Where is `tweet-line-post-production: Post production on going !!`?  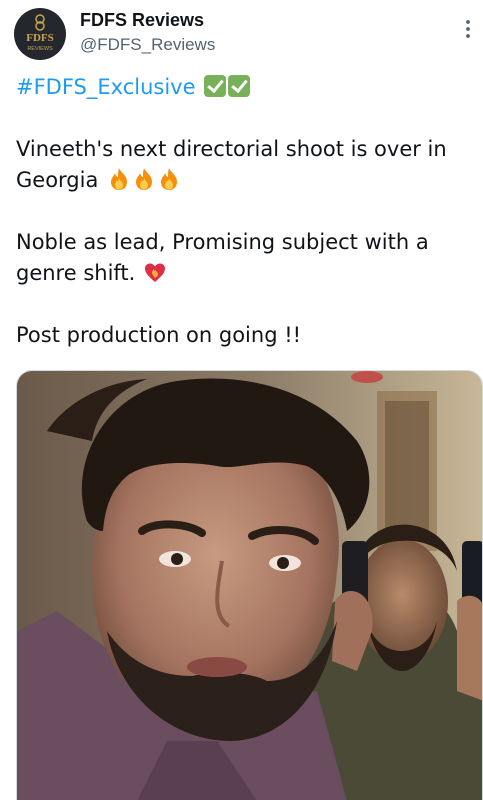
tweet-line-post-production: Post production on going !! is located at coordinates (159, 335).